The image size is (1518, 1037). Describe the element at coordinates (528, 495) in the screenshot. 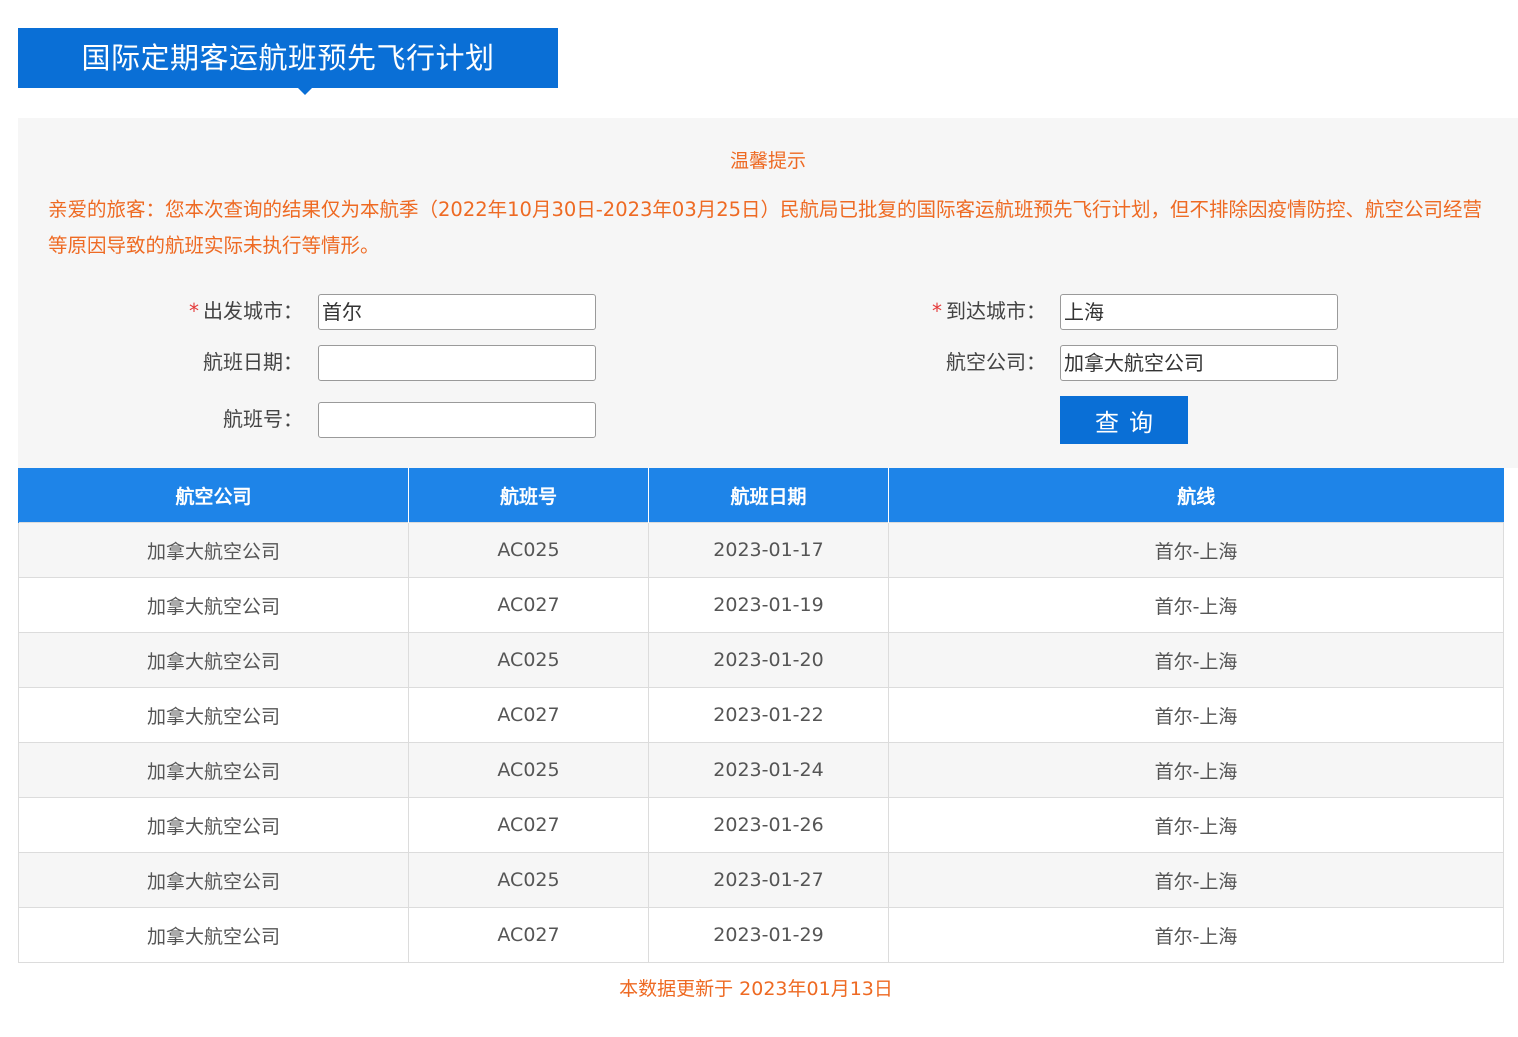

I see `header-flight-number: 航班号` at that location.